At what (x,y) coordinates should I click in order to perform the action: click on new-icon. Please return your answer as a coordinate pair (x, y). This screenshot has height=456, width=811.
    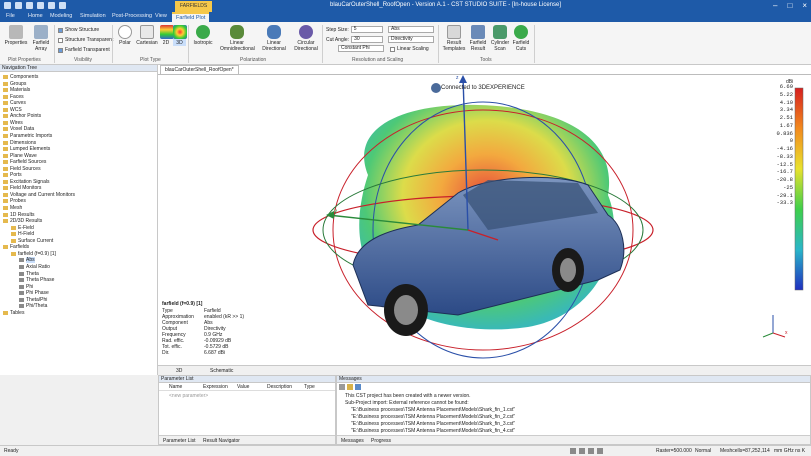
    Looking at the image, I should click on (18, 5).